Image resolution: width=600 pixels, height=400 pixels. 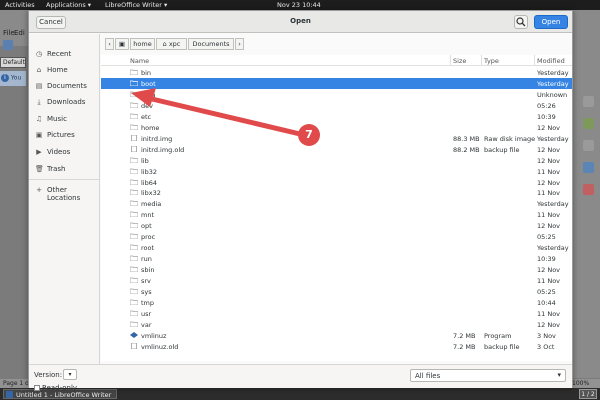 I want to click on file-row: home 12 Nov, so click(x=336, y=127).